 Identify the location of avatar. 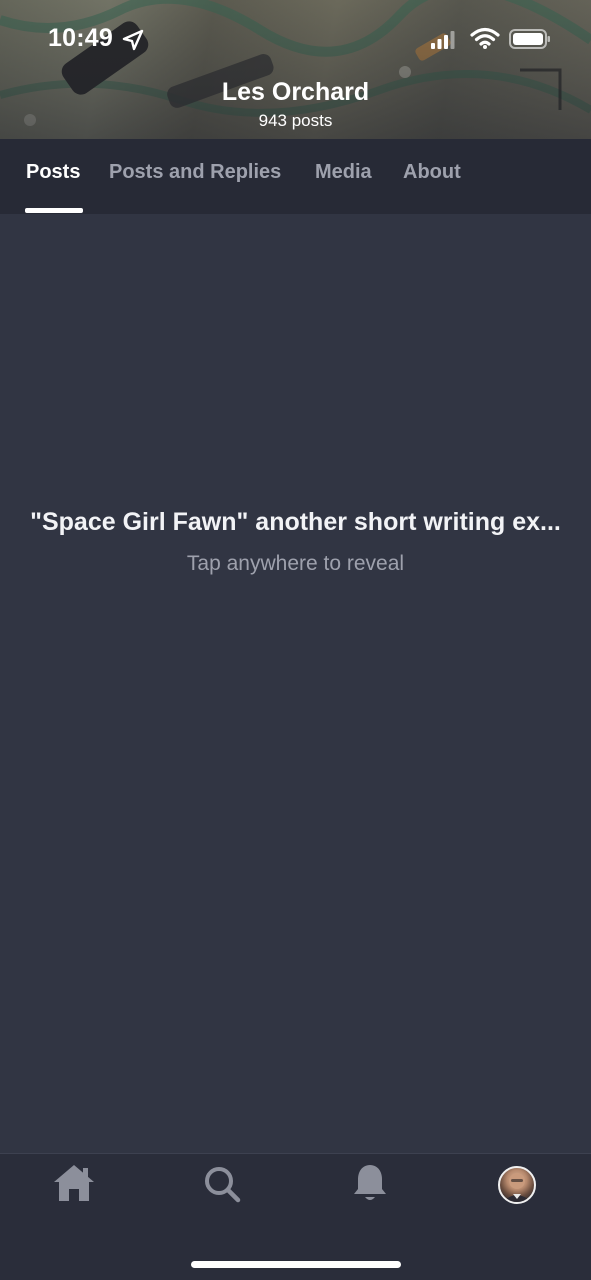
(517, 1185).